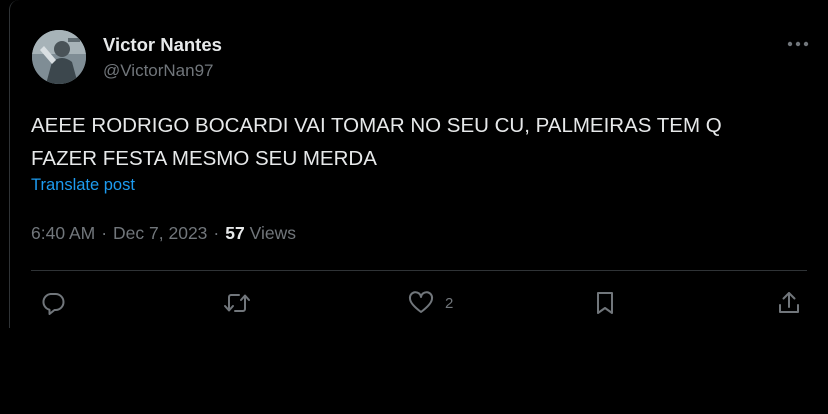 This screenshot has width=828, height=414. I want to click on bookmark-button, so click(605, 303).